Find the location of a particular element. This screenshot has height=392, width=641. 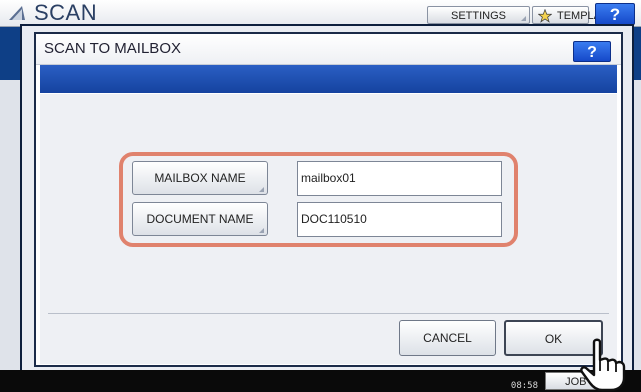

mailbox-name-field: mailbox01 is located at coordinates (399, 178).